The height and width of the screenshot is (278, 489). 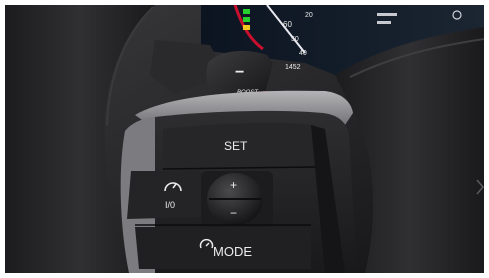 What do you see at coordinates (246, 11) in the screenshot?
I see `green-indicator` at bounding box center [246, 11].